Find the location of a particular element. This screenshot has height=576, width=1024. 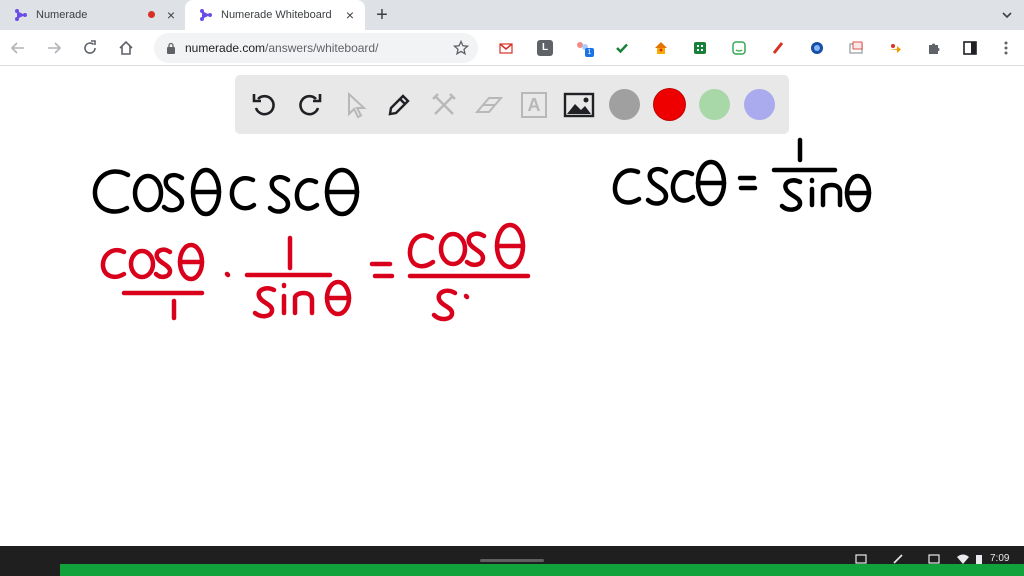

browser-toolbar: numerade.com/answers/whiteboard/ L 1 is located at coordinates (512, 48).